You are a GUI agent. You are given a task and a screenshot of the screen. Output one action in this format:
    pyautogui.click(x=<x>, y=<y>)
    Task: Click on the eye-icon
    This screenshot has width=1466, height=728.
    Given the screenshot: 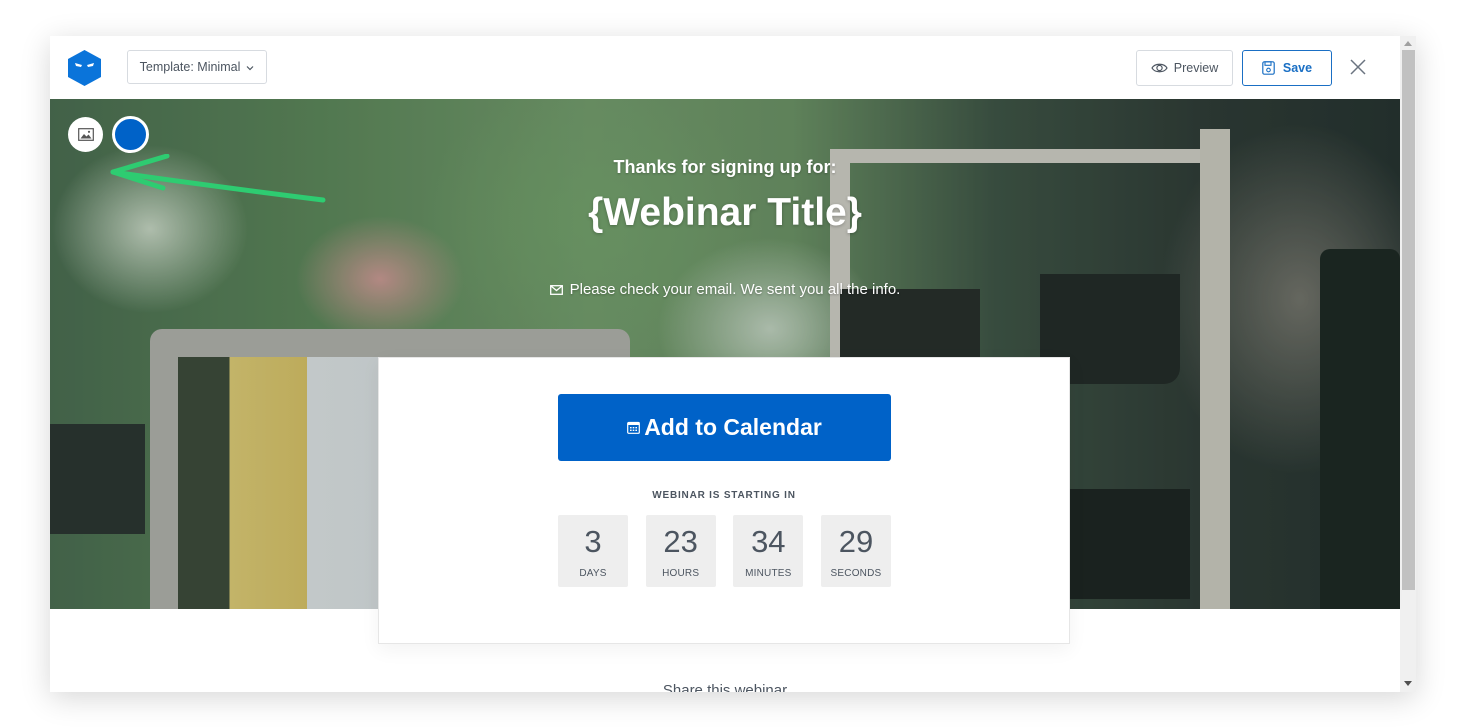 What is the action you would take?
    pyautogui.click(x=1159, y=68)
    